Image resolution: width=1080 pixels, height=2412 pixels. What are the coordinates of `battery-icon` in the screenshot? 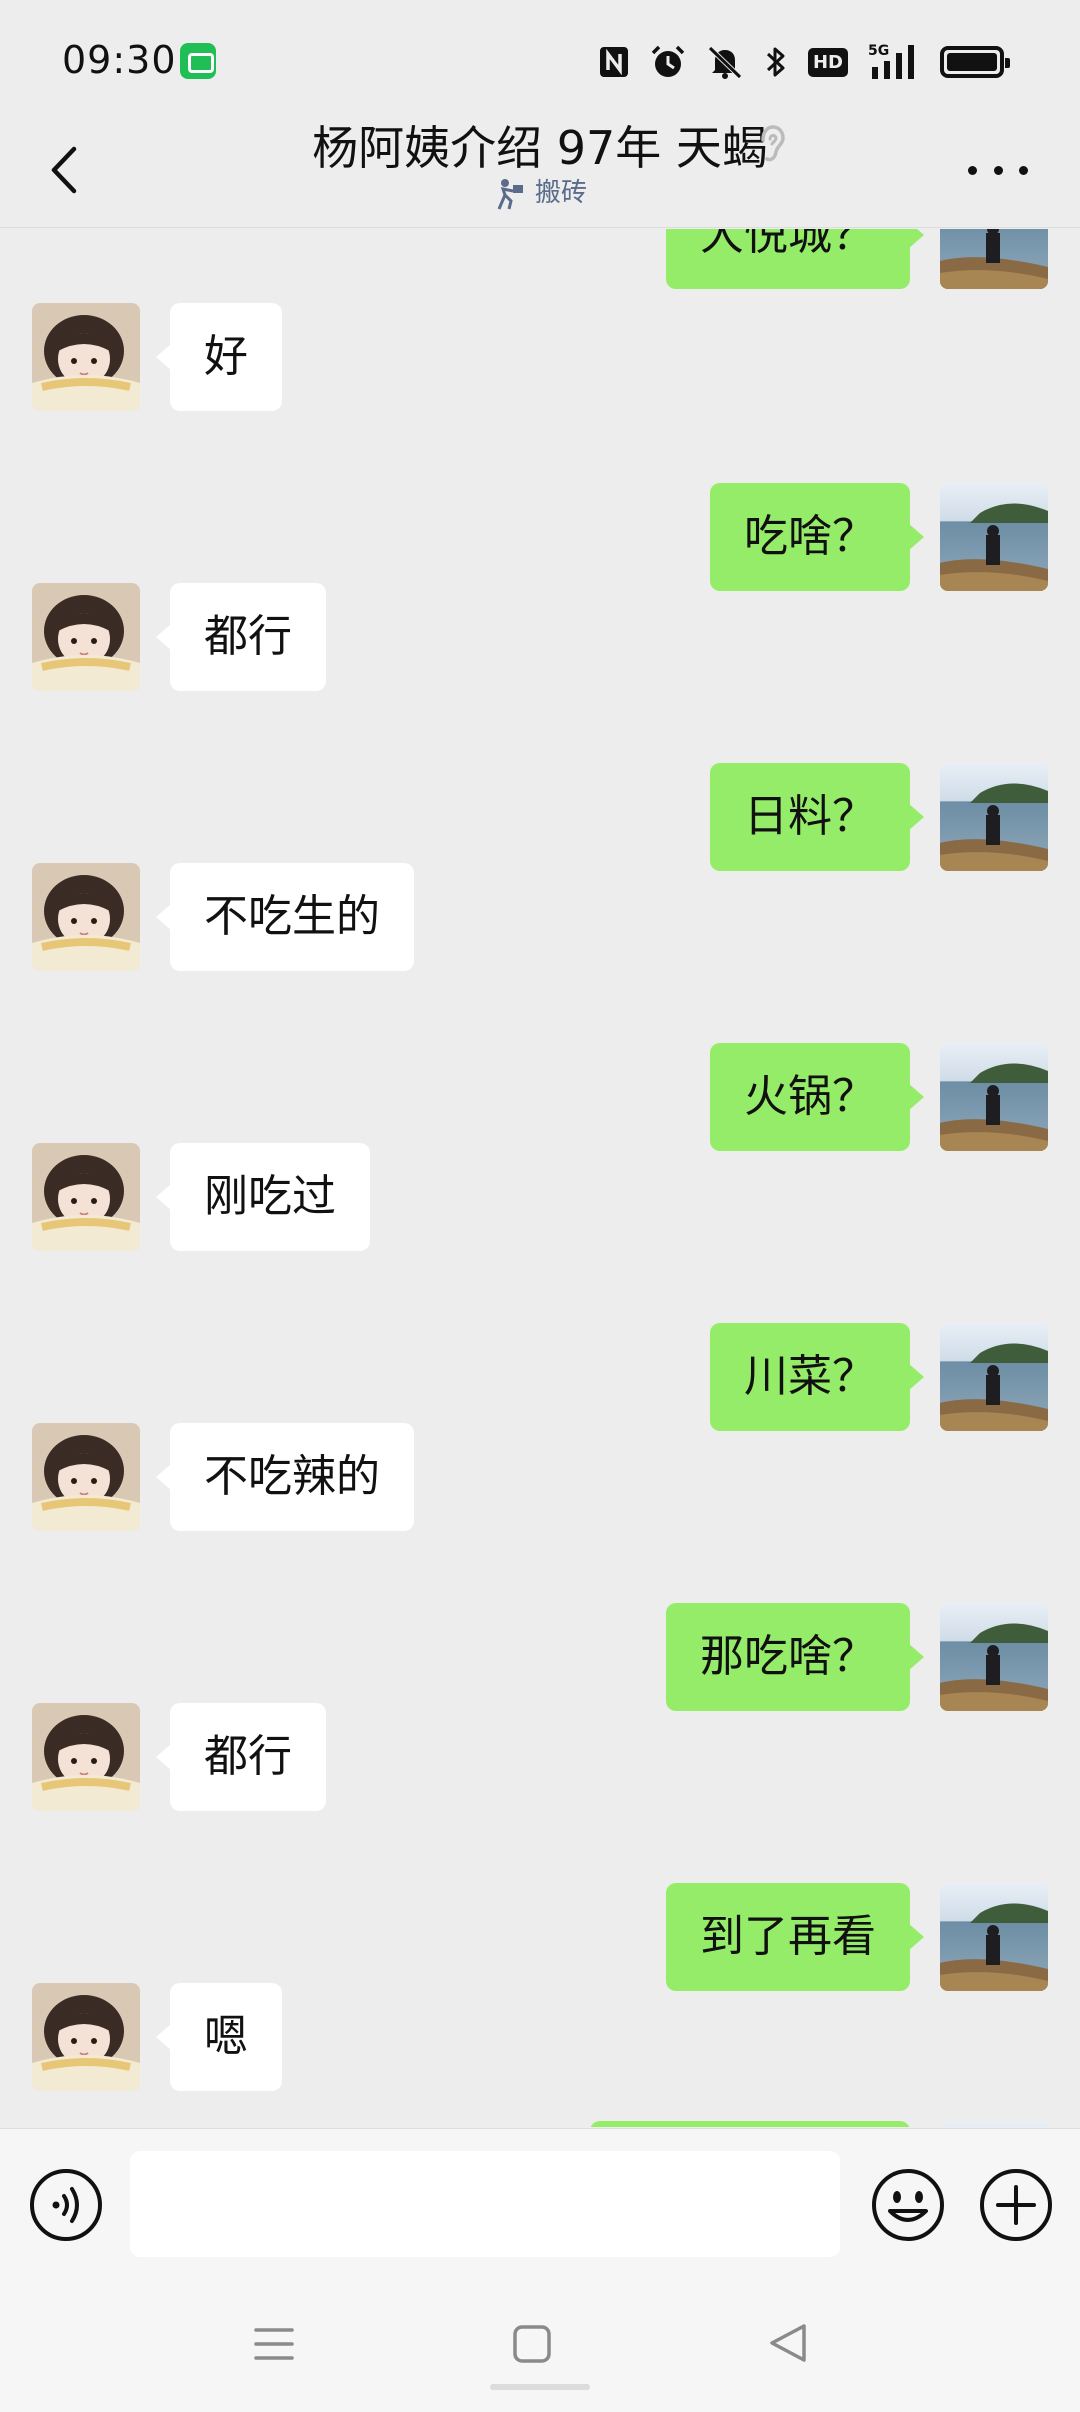 It's located at (975, 62).